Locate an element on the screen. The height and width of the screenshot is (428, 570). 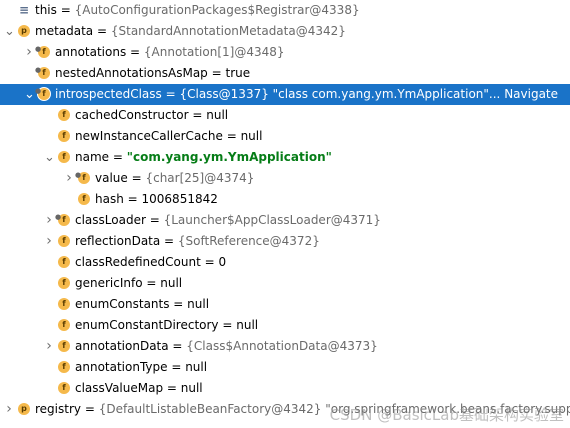
variable-name: classValueMap is located at coordinates (119, 388).